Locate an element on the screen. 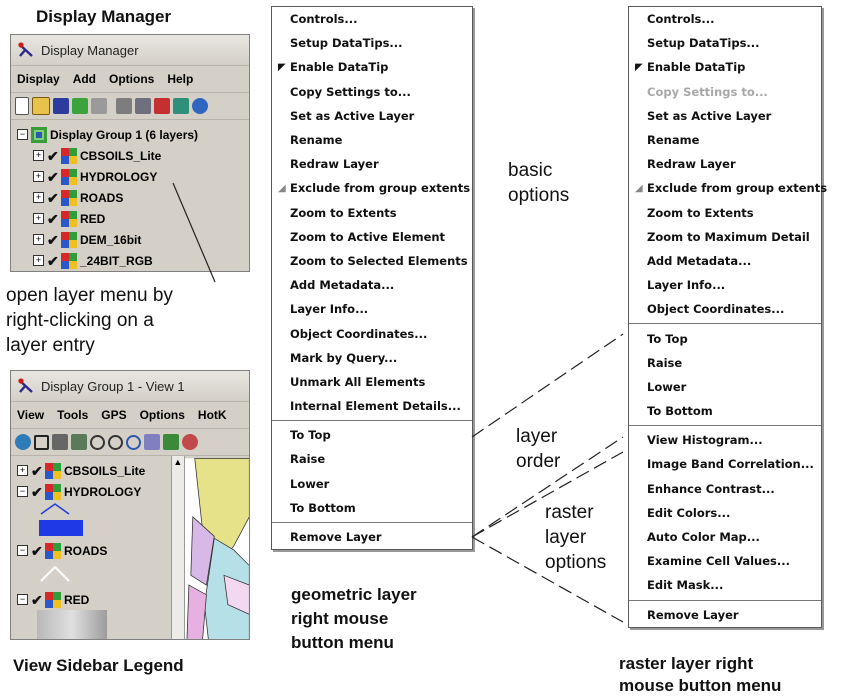  menu-item-remove-layer: Remove Layer is located at coordinates (725, 615).